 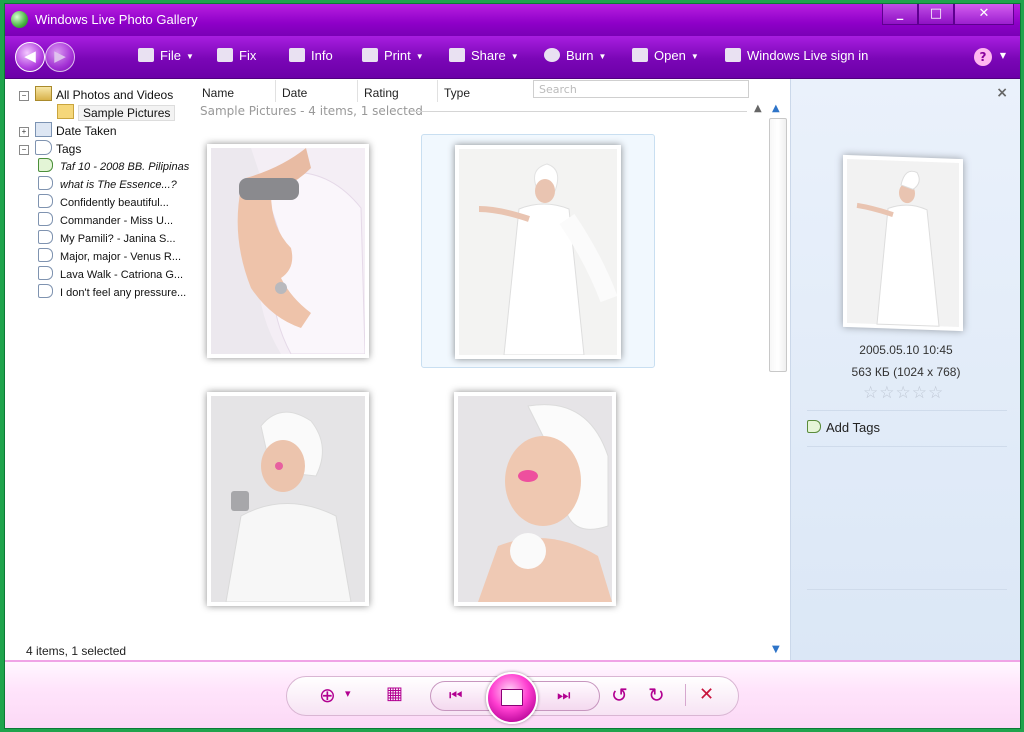 What do you see at coordinates (552, 55) in the screenshot?
I see `disc-icon` at bounding box center [552, 55].